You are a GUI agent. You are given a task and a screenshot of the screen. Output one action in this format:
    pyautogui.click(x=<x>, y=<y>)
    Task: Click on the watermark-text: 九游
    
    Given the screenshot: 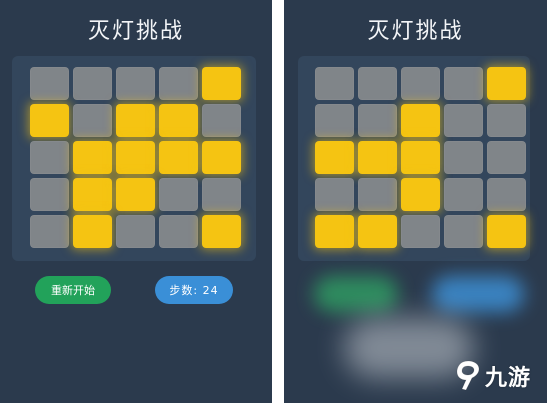 What is the action you would take?
    pyautogui.click(x=508, y=378)
    